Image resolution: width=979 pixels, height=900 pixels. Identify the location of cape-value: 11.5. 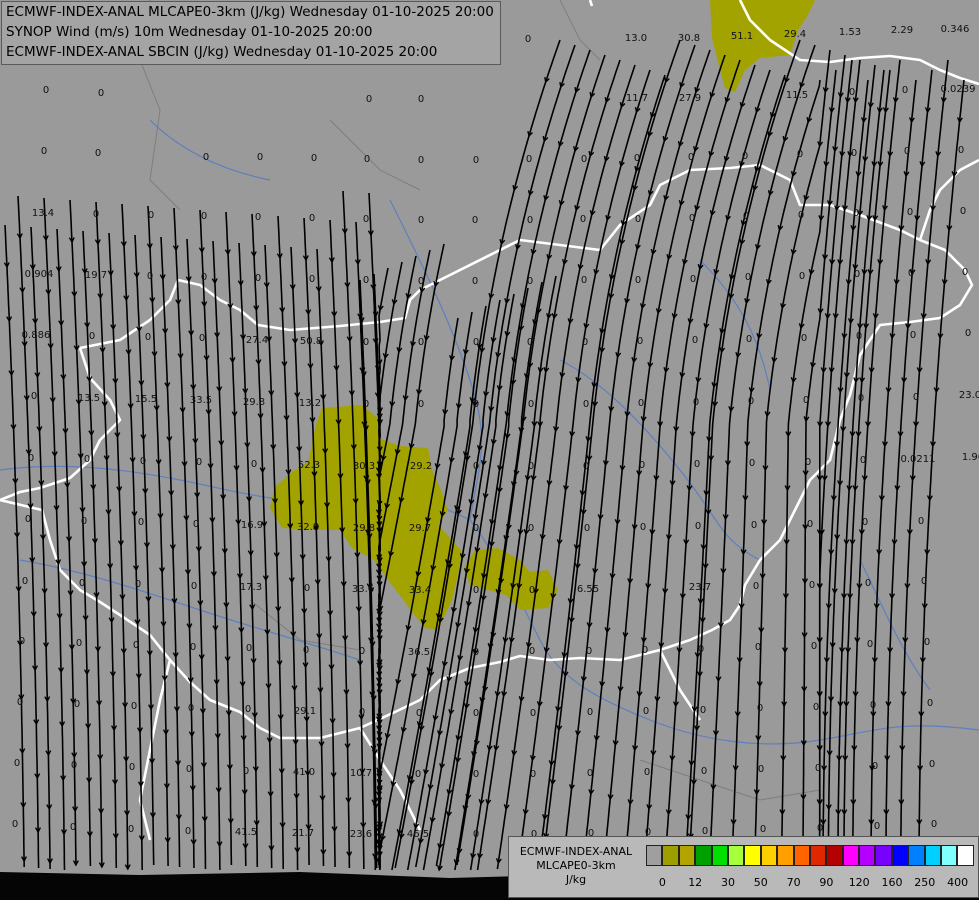
(797, 95).